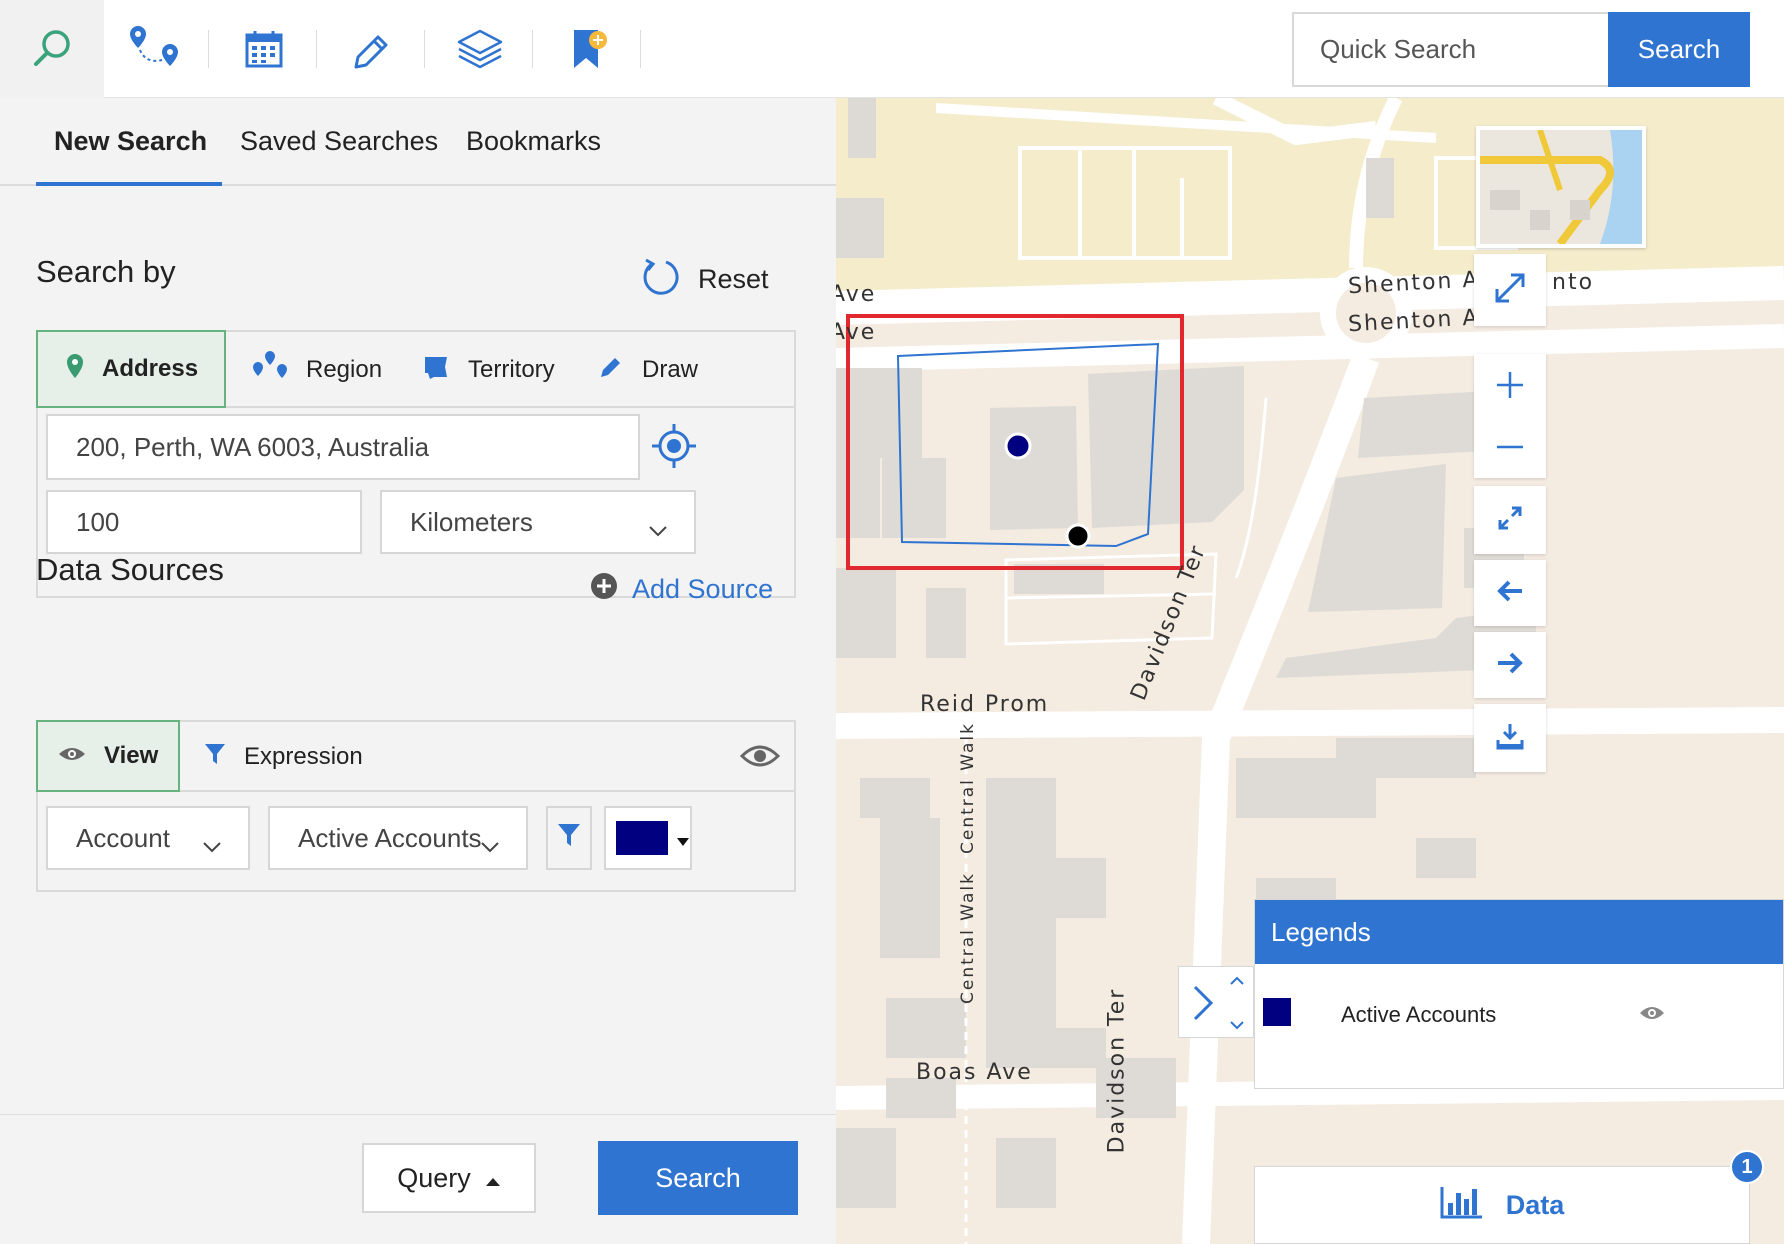 Image resolution: width=1784 pixels, height=1244 pixels. Describe the element at coordinates (892, 49) in the screenshot. I see `top-toolbar: Quick Search Search` at that location.